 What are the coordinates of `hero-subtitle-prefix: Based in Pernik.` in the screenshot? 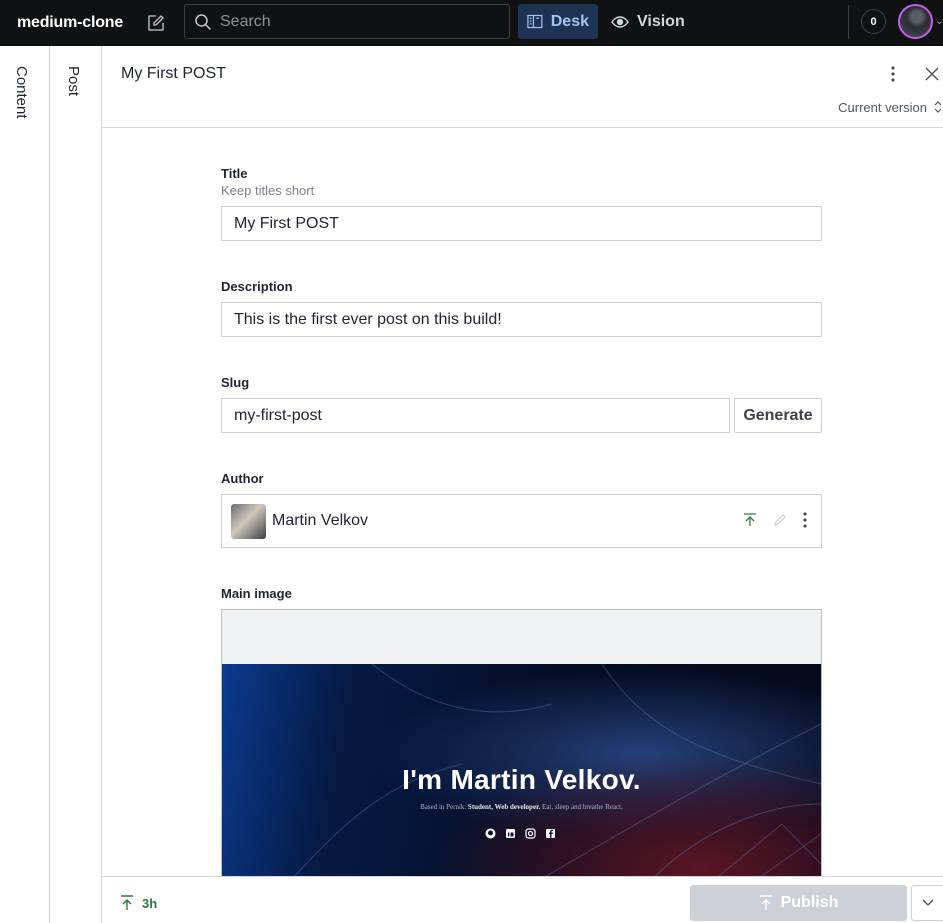 It's located at (444, 807).